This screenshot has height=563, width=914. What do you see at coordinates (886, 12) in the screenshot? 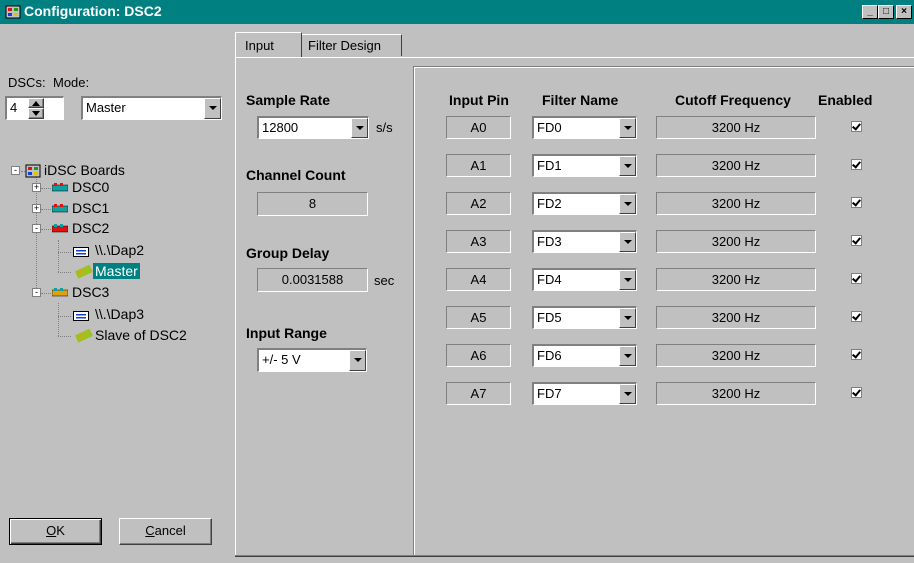
I see `maximize-button: □` at bounding box center [886, 12].